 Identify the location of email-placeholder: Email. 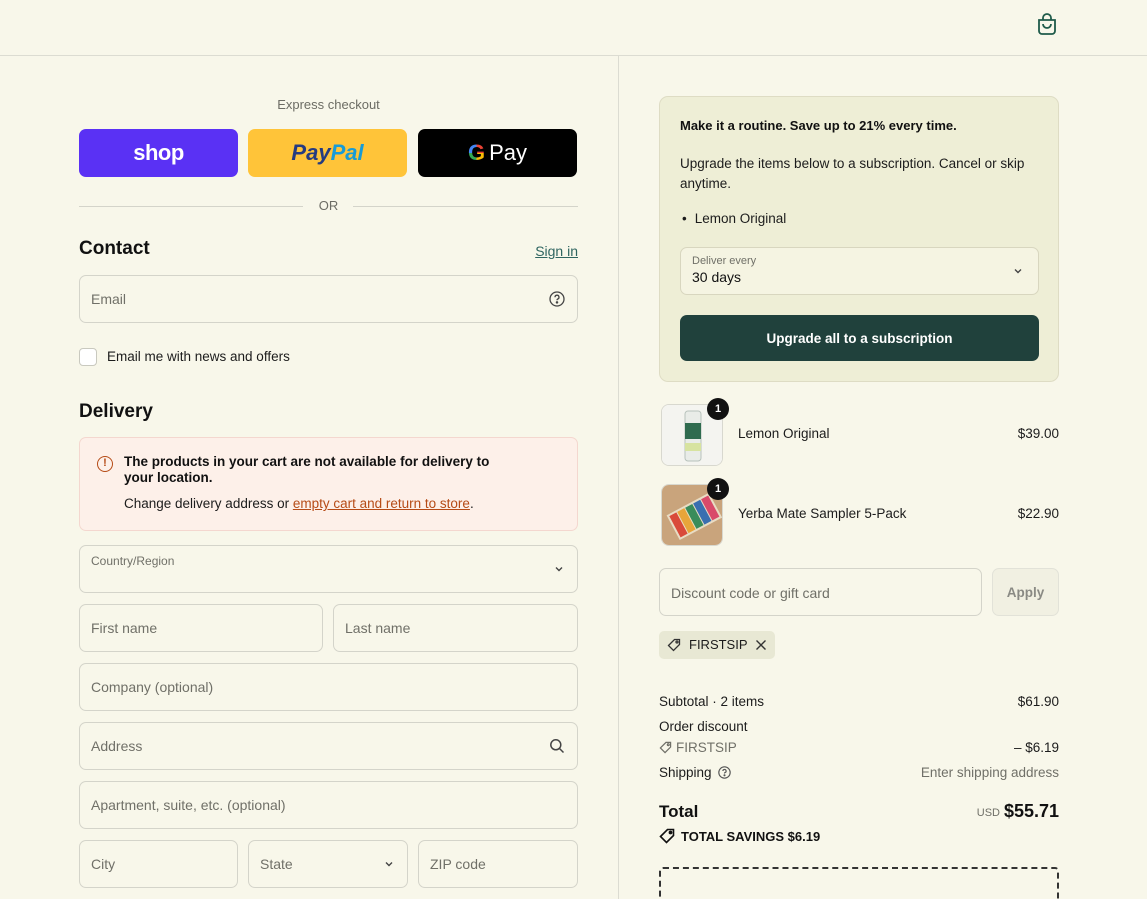
(109, 299).